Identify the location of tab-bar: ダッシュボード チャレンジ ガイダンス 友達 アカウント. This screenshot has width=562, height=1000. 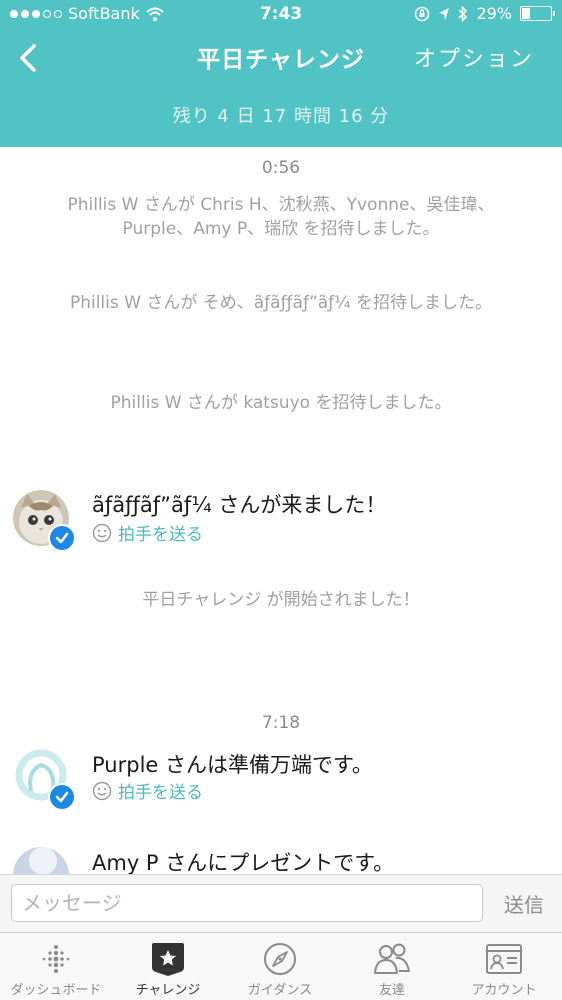
(281, 966).